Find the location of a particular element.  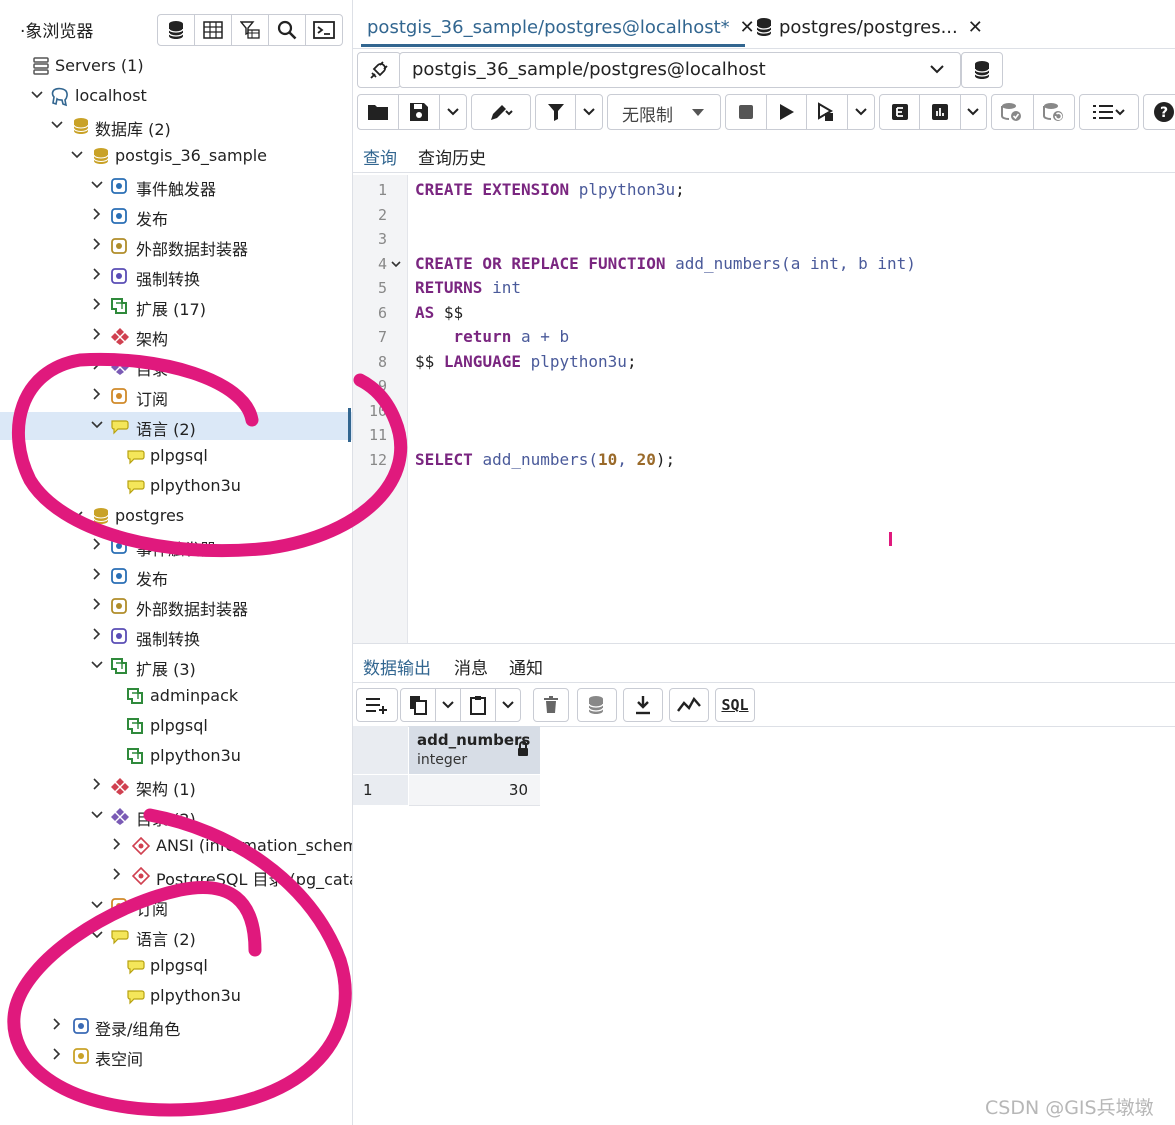

tree-node: 架构 is located at coordinates (176, 336).